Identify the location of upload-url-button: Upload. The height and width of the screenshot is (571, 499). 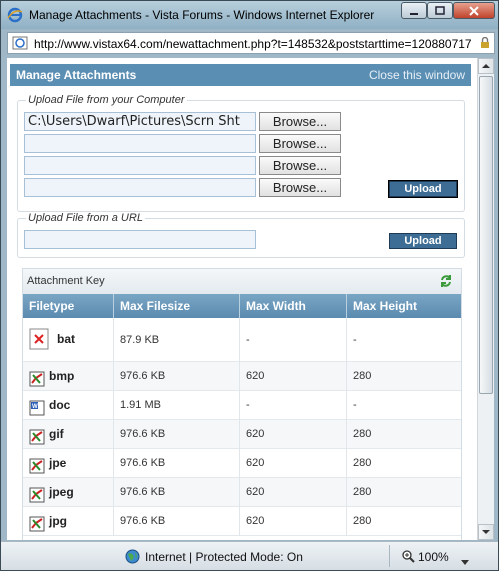
(423, 241).